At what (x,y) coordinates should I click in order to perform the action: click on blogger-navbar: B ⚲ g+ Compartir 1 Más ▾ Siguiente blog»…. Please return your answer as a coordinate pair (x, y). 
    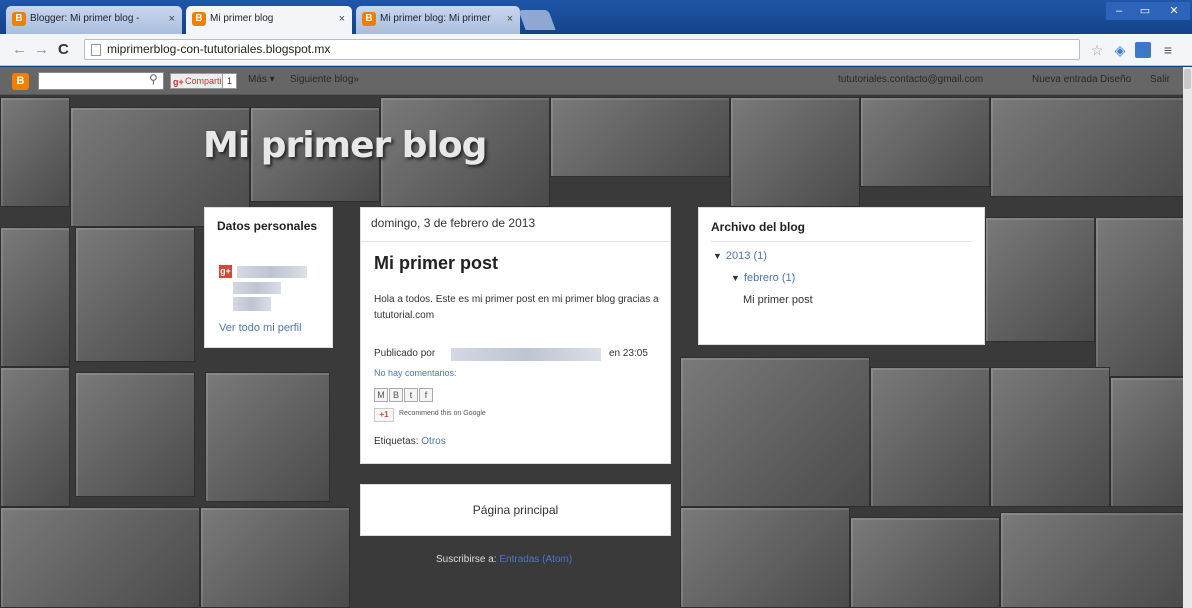
    Looking at the image, I should click on (596, 81).